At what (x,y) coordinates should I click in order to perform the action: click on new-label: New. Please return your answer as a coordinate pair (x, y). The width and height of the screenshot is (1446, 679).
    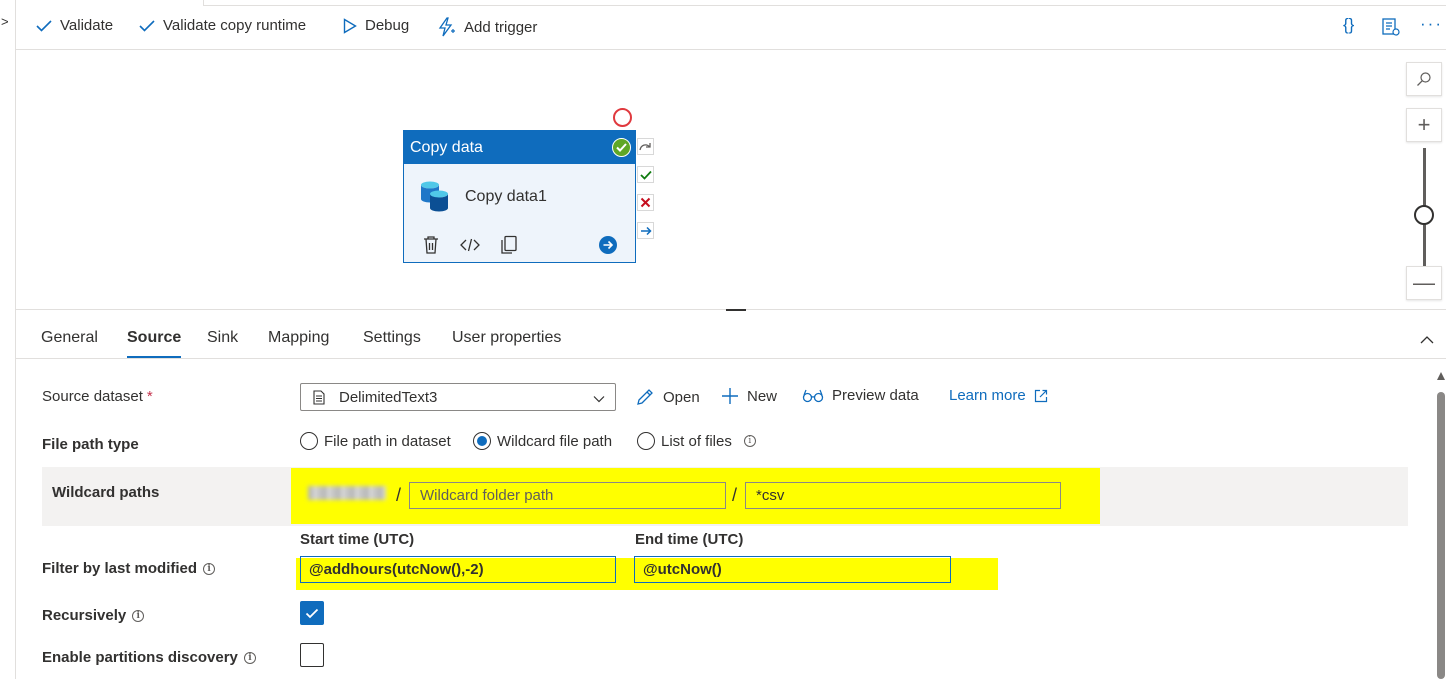
    Looking at the image, I should click on (762, 396).